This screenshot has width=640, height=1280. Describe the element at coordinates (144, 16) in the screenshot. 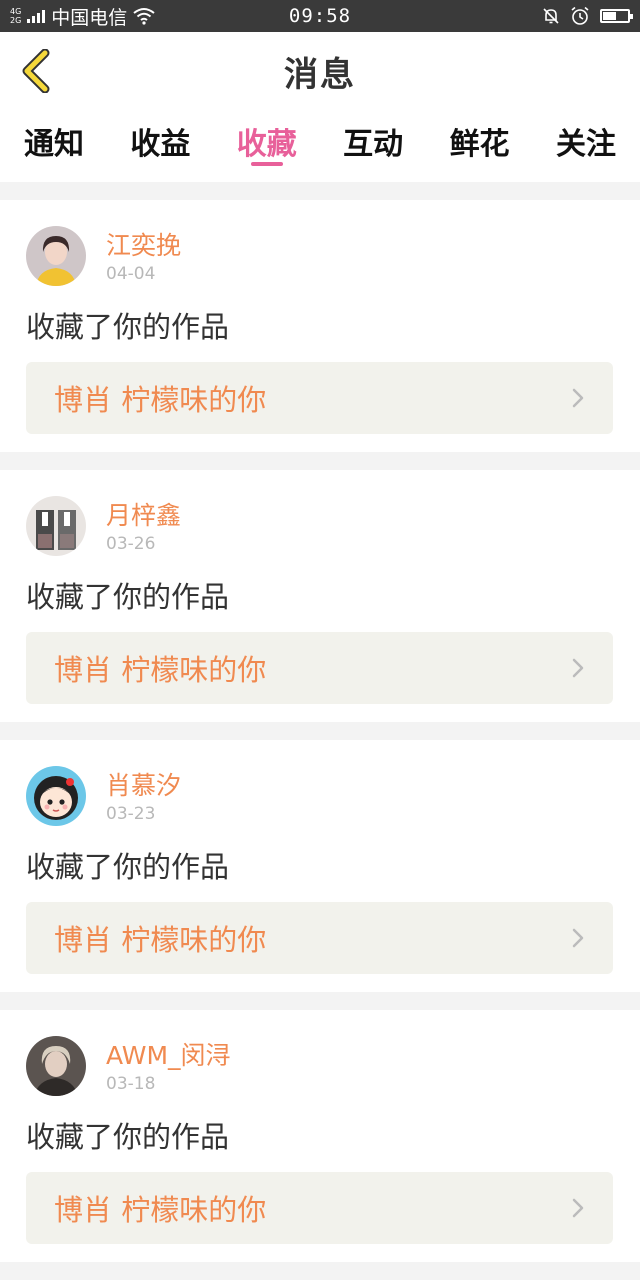

I see `wifi-icon` at that location.